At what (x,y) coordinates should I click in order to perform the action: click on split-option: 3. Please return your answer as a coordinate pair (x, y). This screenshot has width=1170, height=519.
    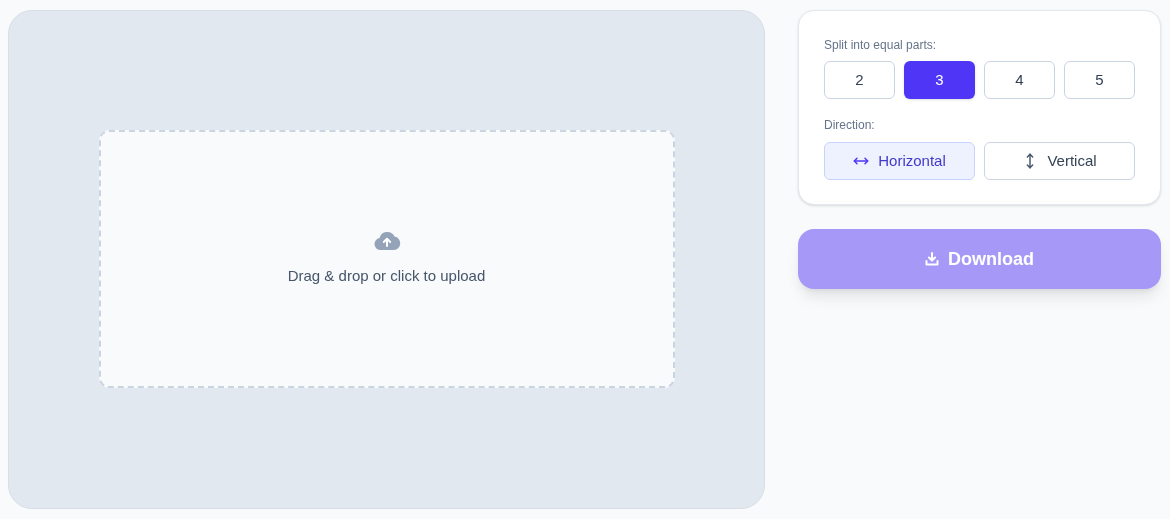
    Looking at the image, I should click on (939, 80).